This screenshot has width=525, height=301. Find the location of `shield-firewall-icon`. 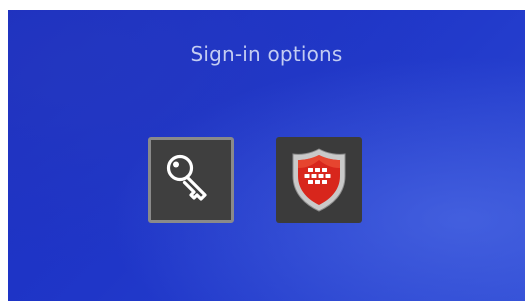

shield-firewall-icon is located at coordinates (319, 180).